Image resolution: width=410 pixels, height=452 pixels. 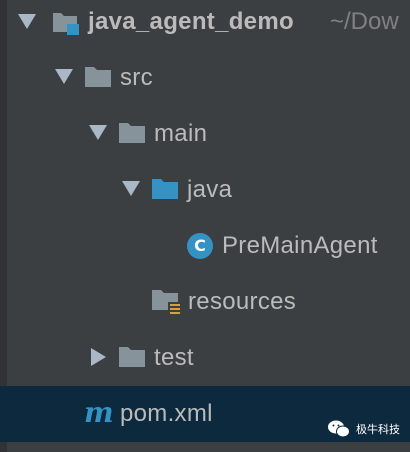 What do you see at coordinates (174, 357) in the screenshot?
I see `tree-label: test` at bounding box center [174, 357].